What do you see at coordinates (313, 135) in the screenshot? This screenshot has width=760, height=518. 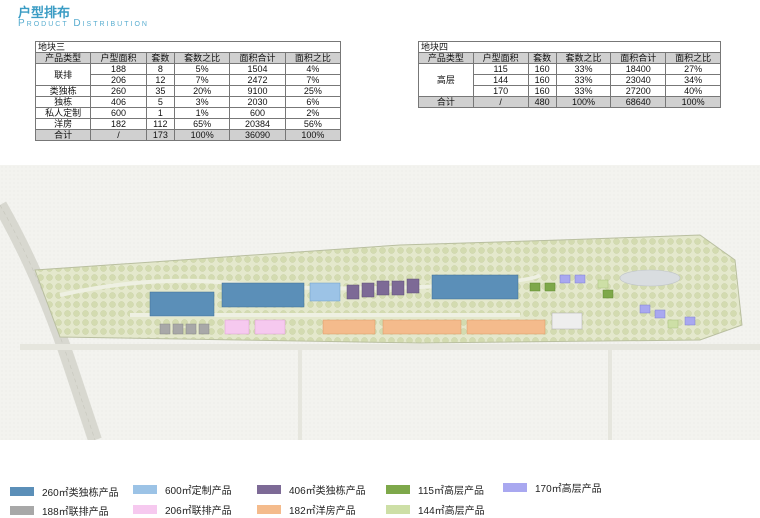 I see `area-ratio-cell: 100%` at bounding box center [313, 135].